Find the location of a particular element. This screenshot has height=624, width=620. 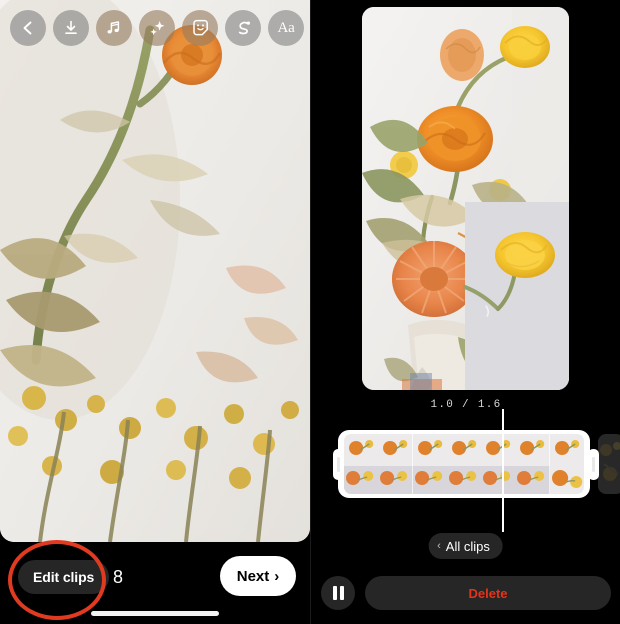

squiggle-draw-icon is located at coordinates (243, 28).